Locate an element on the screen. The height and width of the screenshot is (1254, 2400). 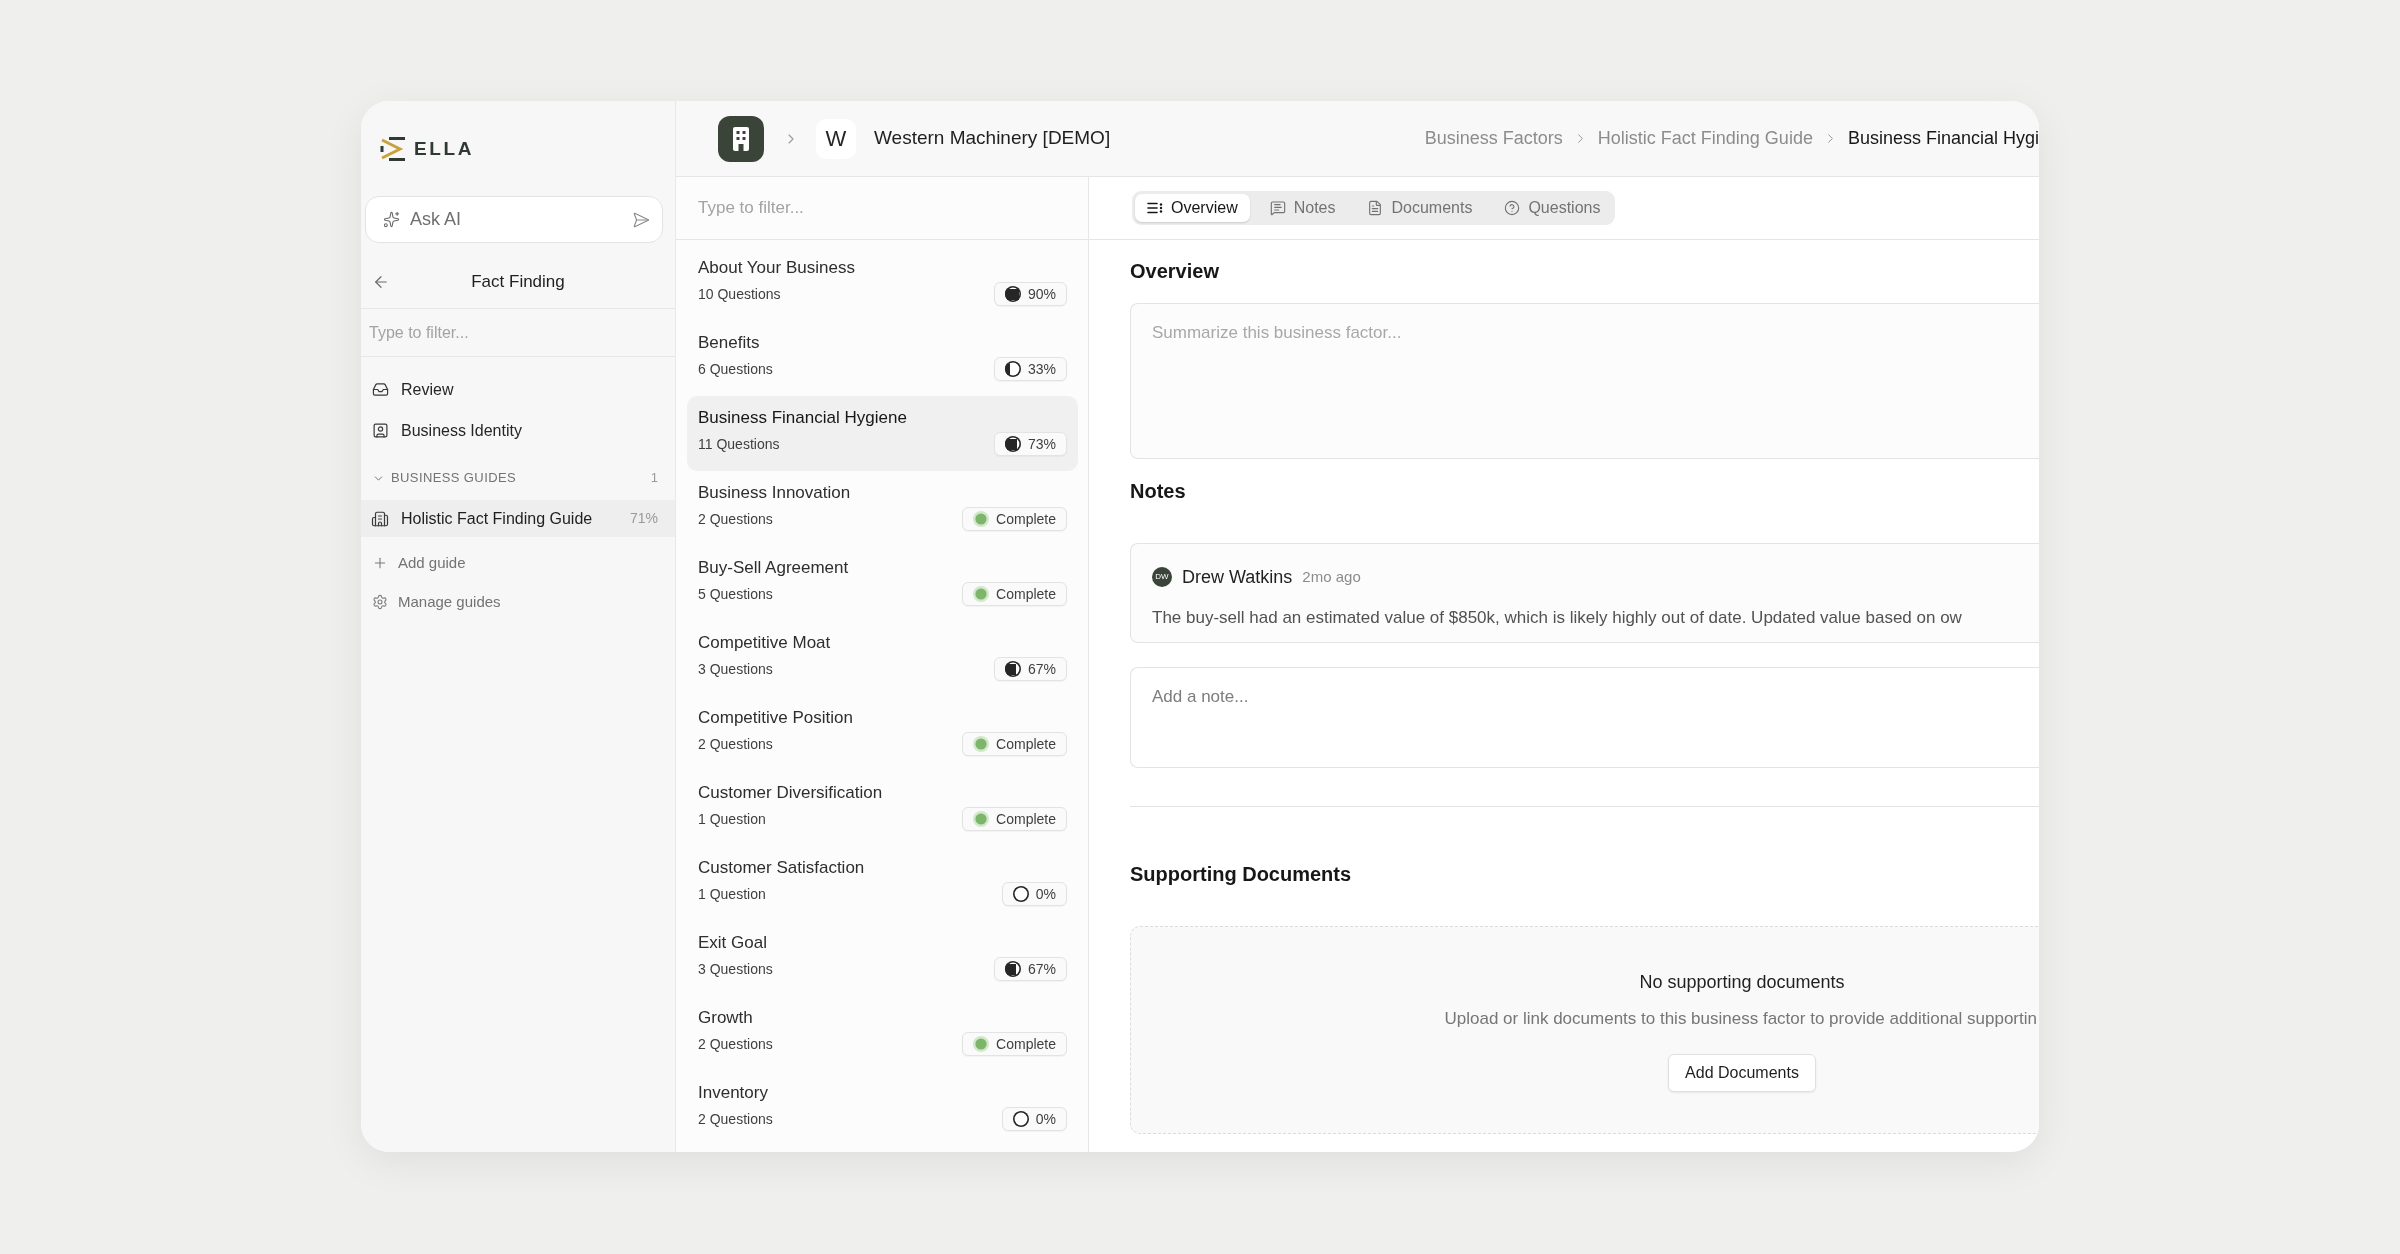
item-title: Exit Goal is located at coordinates (733, 943).